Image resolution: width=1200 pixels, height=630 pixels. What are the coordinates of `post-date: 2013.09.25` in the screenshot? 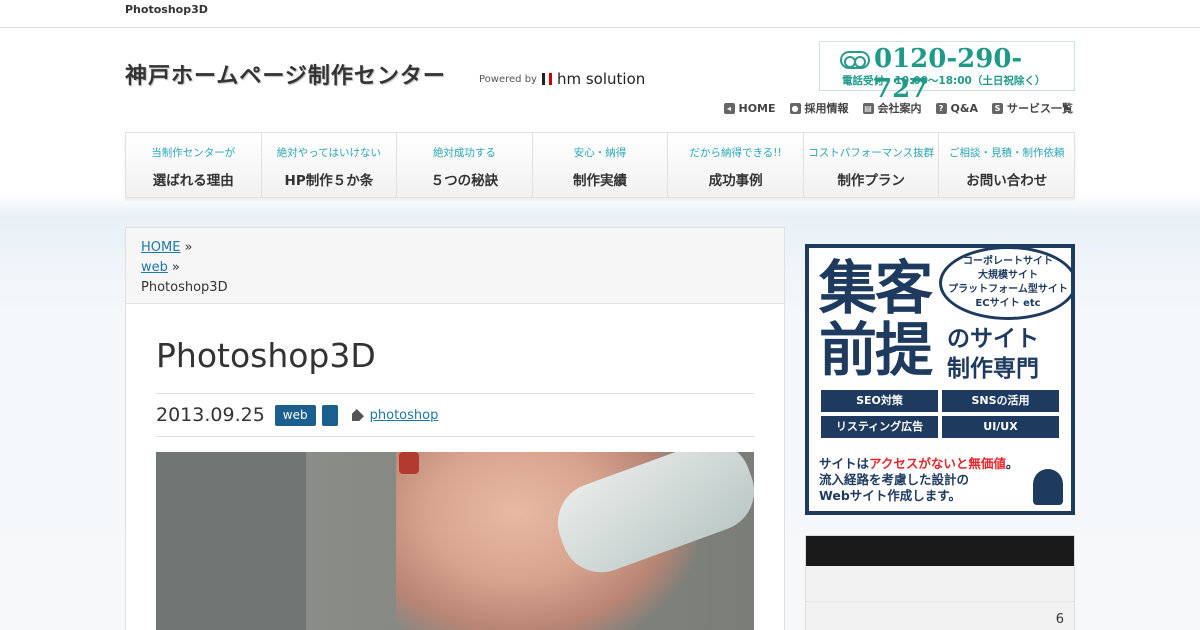 It's located at (210, 415).